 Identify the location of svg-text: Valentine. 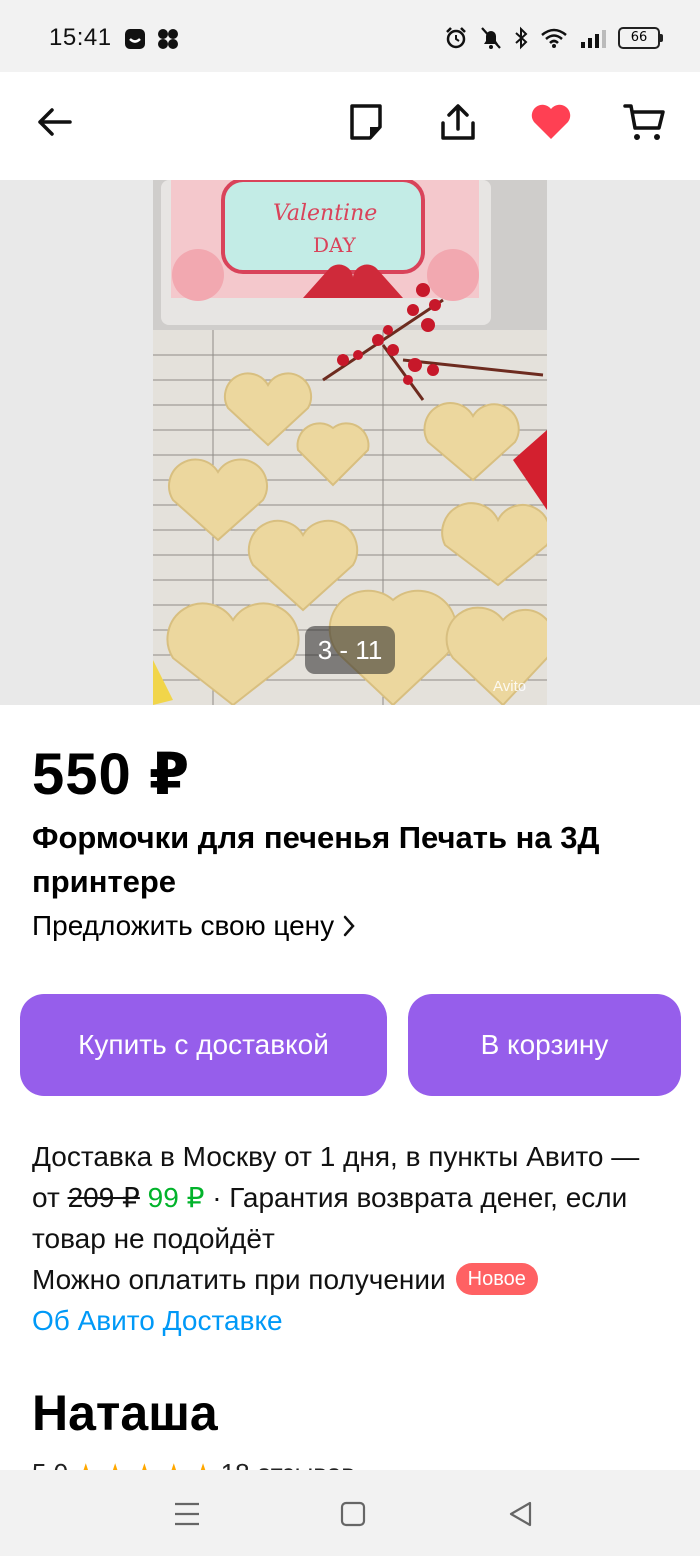
(325, 213).